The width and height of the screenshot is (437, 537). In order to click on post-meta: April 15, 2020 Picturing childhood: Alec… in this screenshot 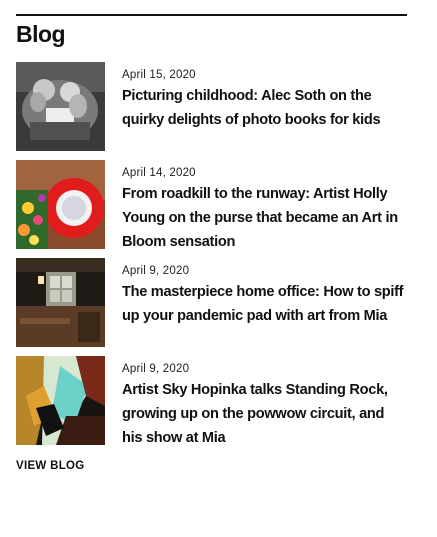, I will do `click(264, 111)`.